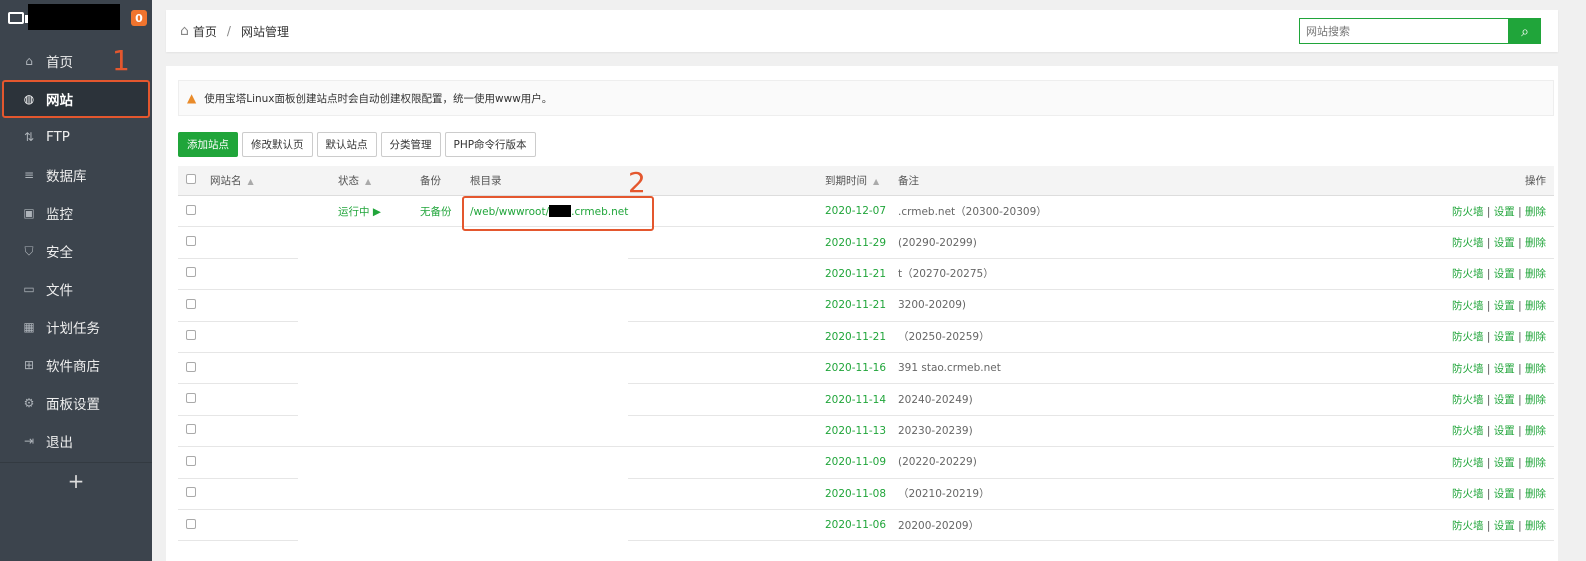 The width and height of the screenshot is (1586, 561). Describe the element at coordinates (855, 431) in the screenshot. I see `expire-date: 2020-11-13` at that location.